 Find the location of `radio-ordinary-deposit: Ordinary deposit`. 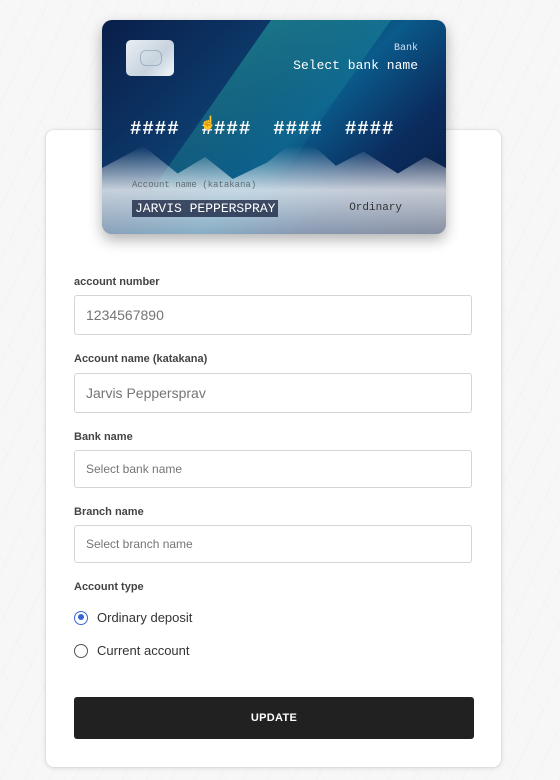

radio-ordinary-deposit: Ordinary deposit is located at coordinates (133, 617).